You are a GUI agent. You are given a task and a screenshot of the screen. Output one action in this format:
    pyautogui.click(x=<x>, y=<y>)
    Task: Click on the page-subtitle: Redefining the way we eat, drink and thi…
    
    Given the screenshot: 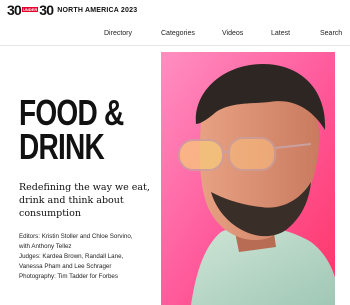 What is the action you would take?
    pyautogui.click(x=84, y=200)
    